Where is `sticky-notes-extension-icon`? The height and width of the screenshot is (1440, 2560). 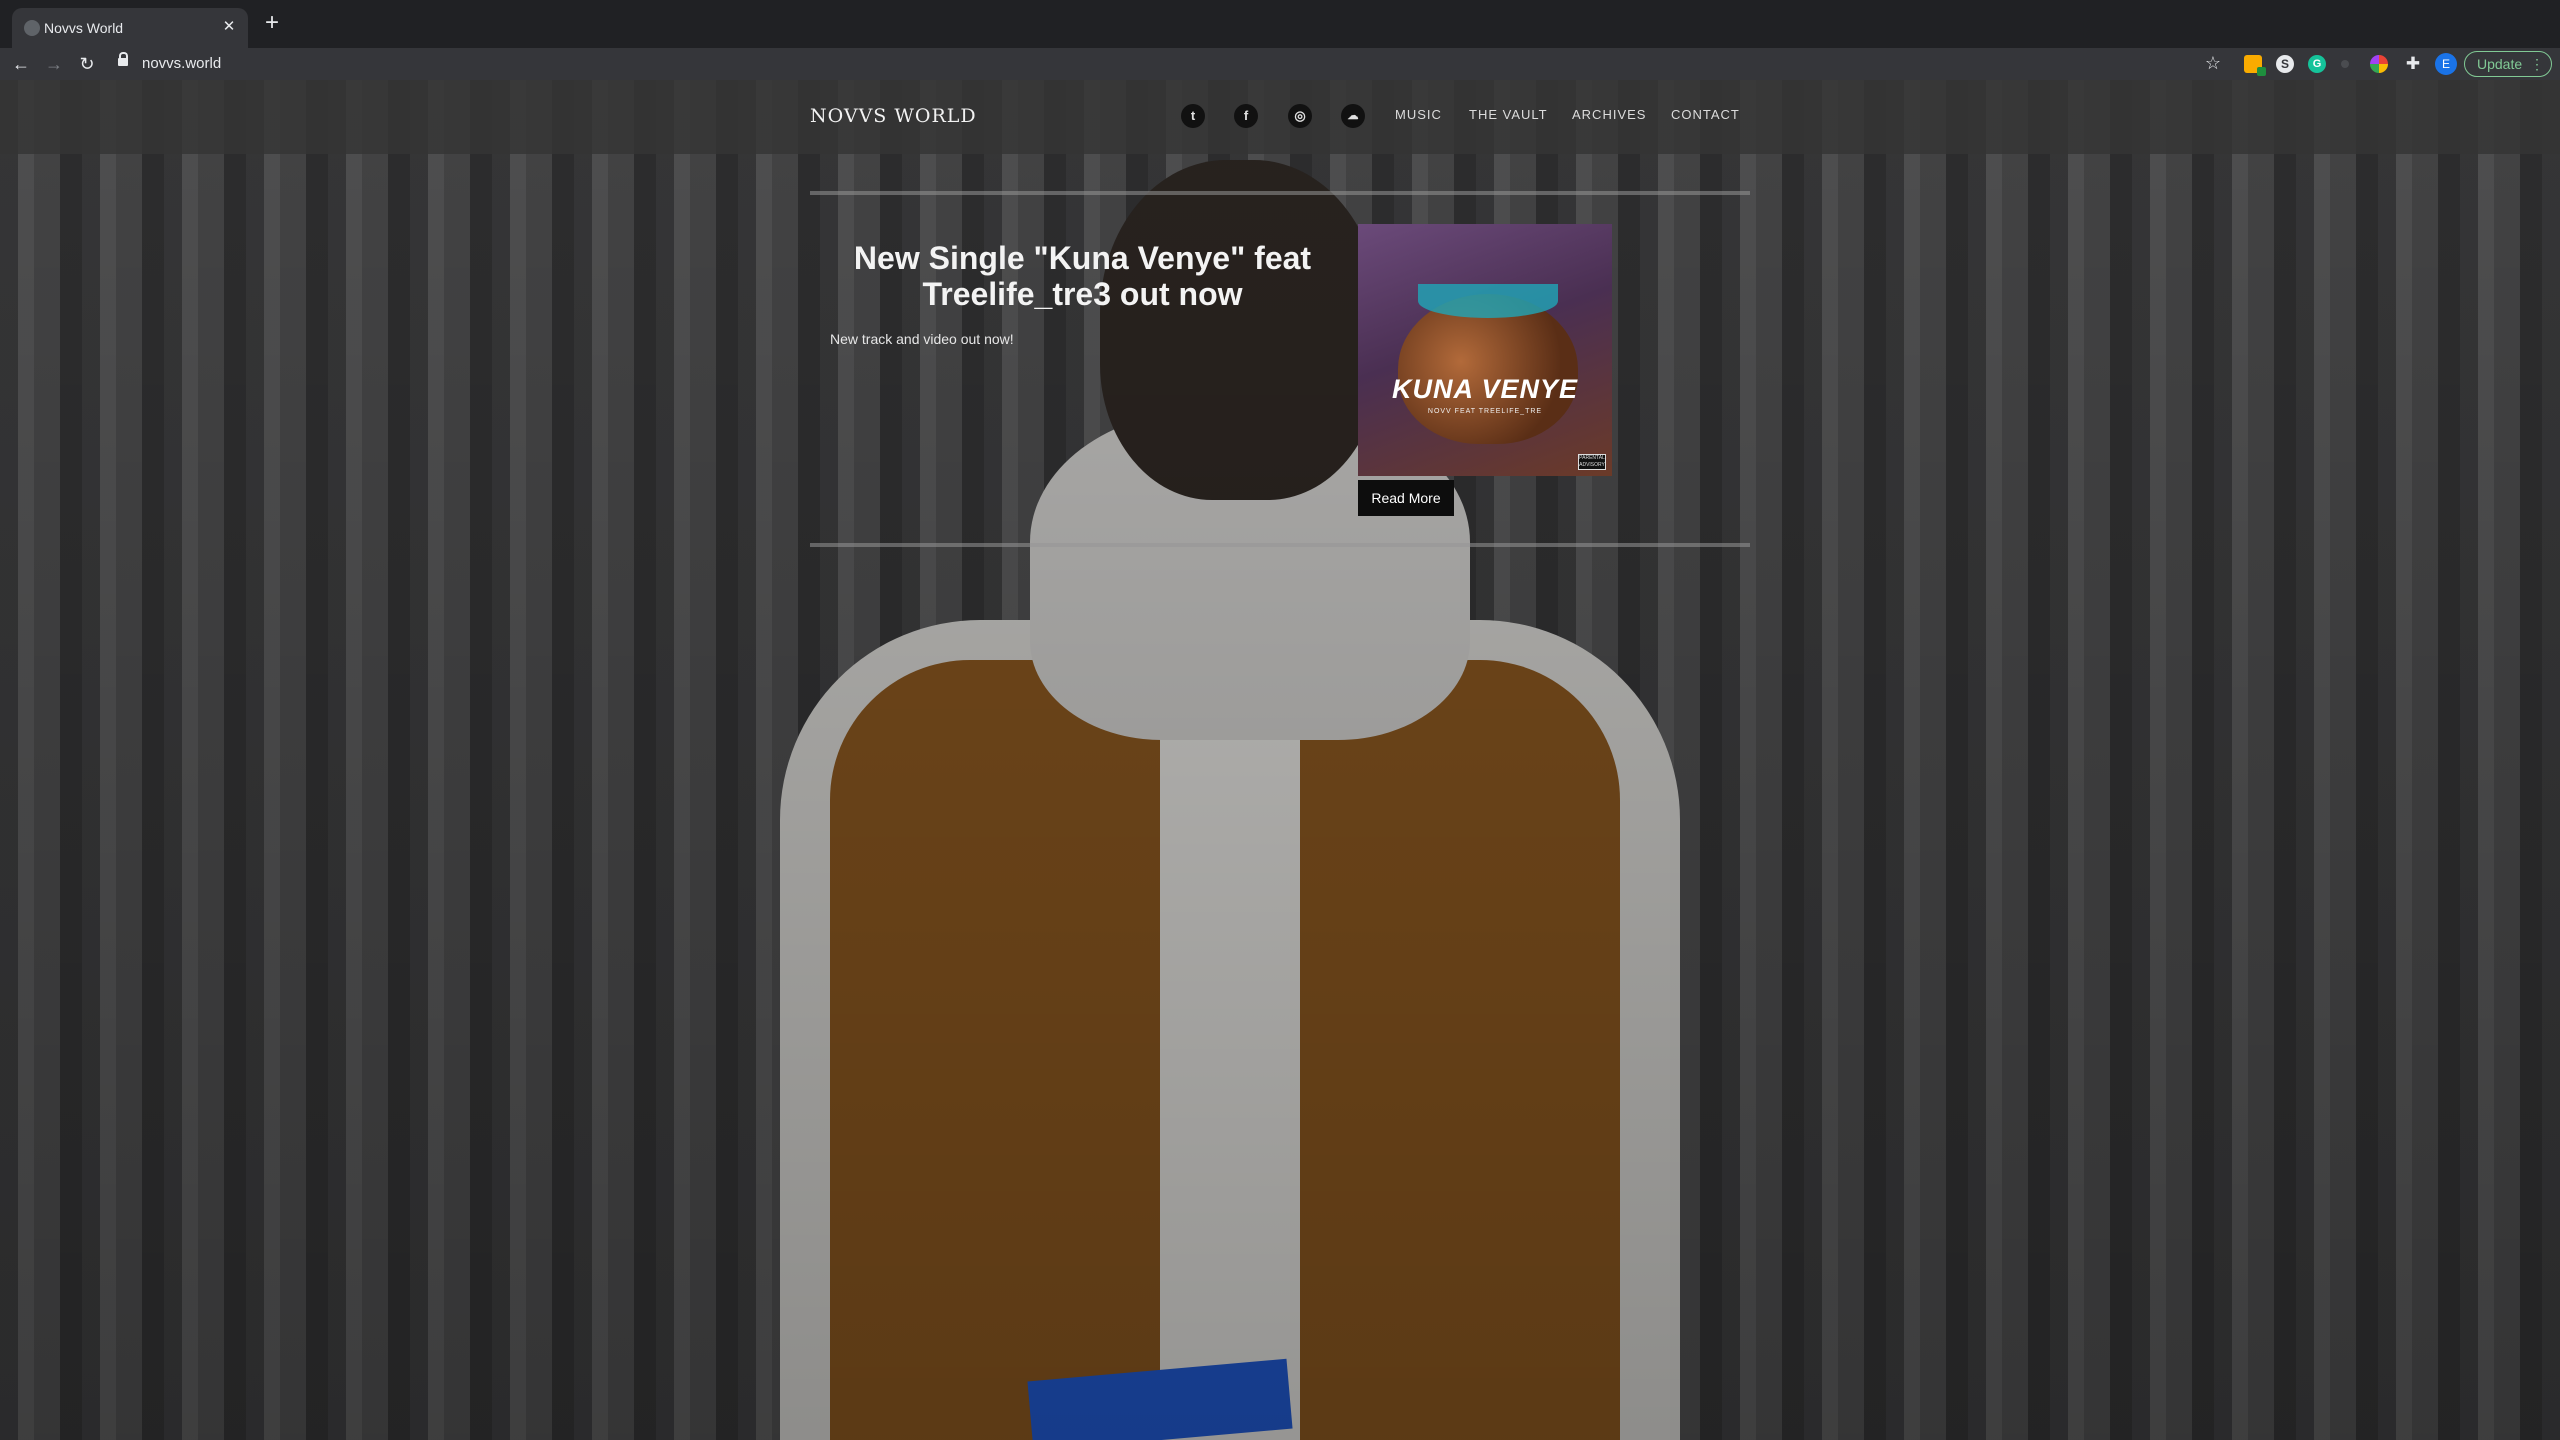 sticky-notes-extension-icon is located at coordinates (2255, 65).